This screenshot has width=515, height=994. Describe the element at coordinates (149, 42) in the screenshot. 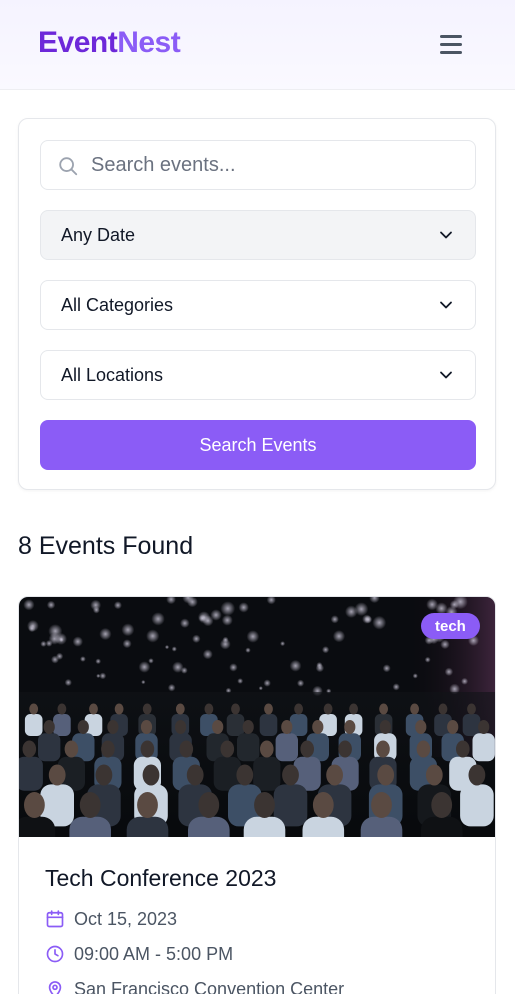

I see `logo-part-nest: Nest` at that location.